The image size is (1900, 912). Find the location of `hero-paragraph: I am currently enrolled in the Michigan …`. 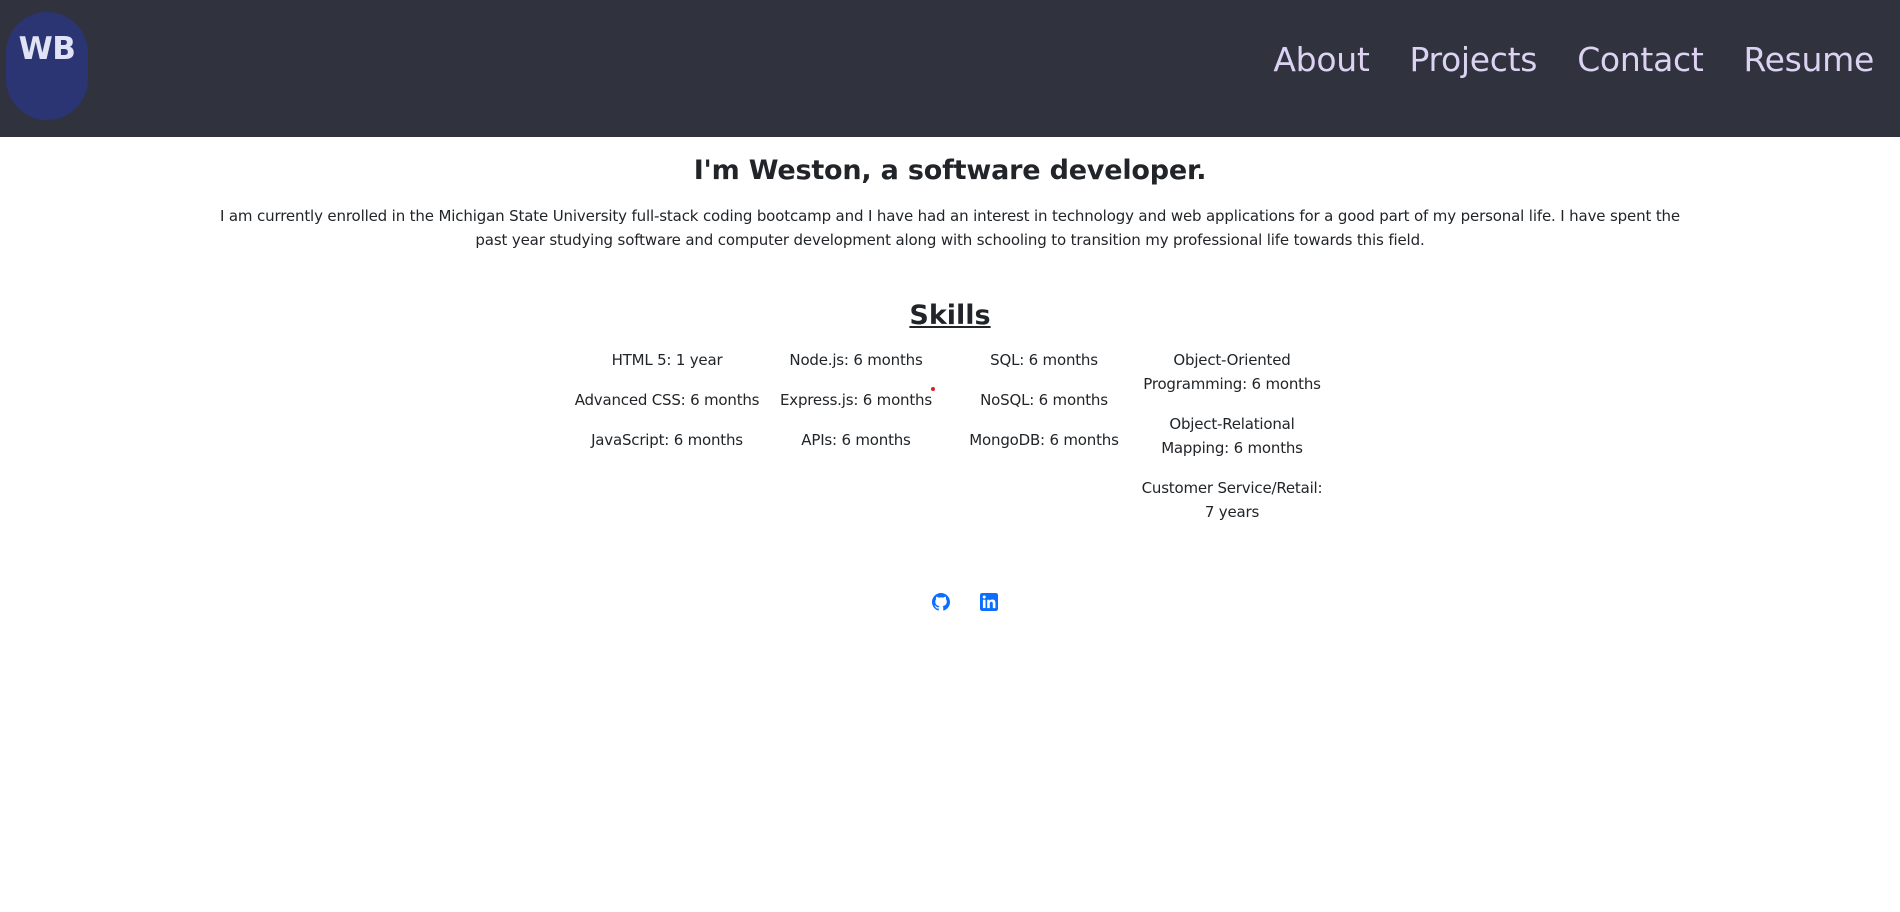

hero-paragraph: I am currently enrolled in the Michigan … is located at coordinates (949, 228).